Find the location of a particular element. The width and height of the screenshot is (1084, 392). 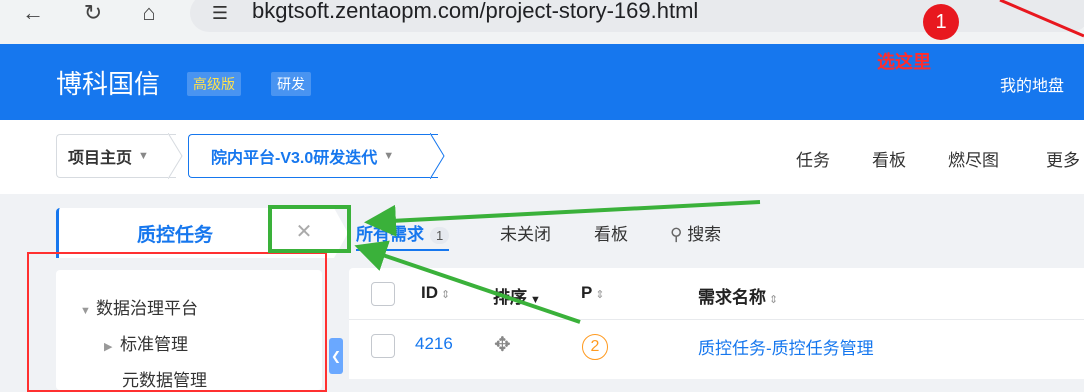

sort-down-icon: ▼ is located at coordinates (535, 300).